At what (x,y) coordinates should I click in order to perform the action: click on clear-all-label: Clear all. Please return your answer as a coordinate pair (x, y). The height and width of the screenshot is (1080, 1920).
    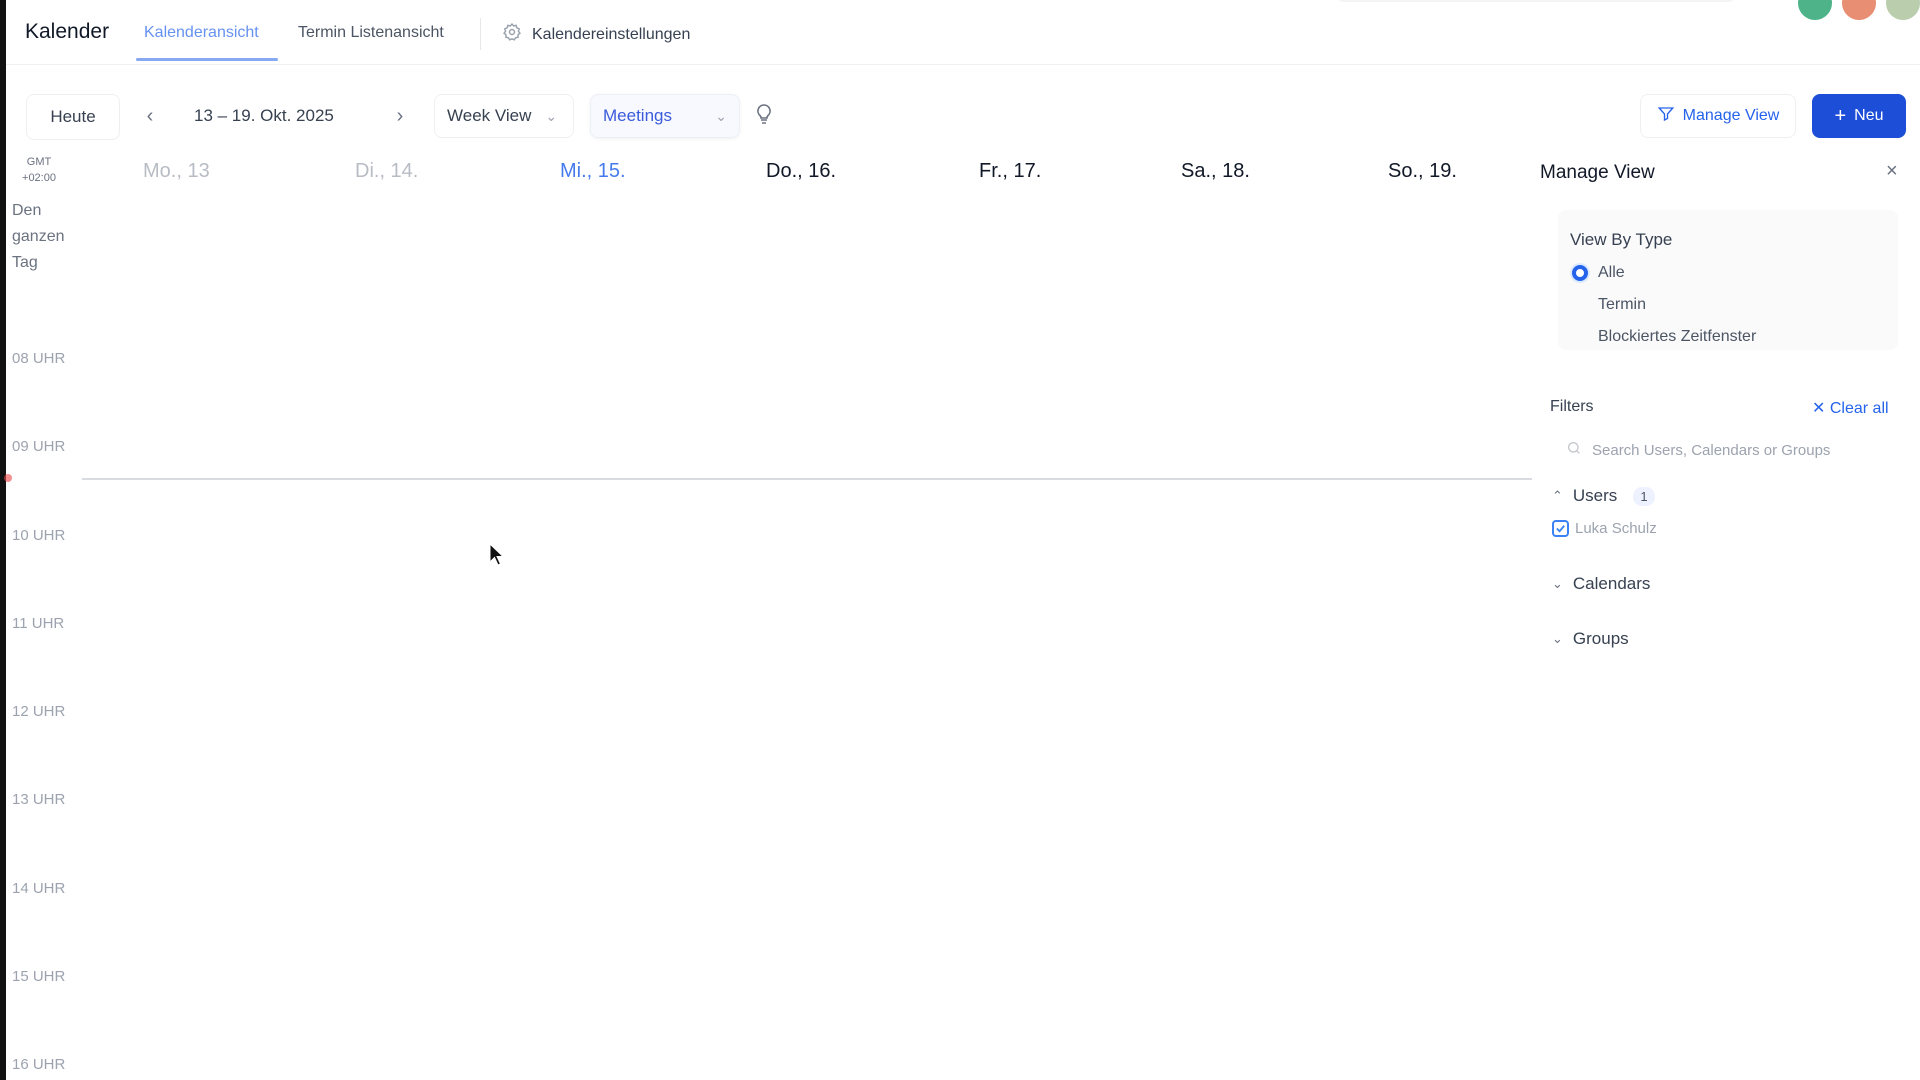
    Looking at the image, I should click on (1859, 408).